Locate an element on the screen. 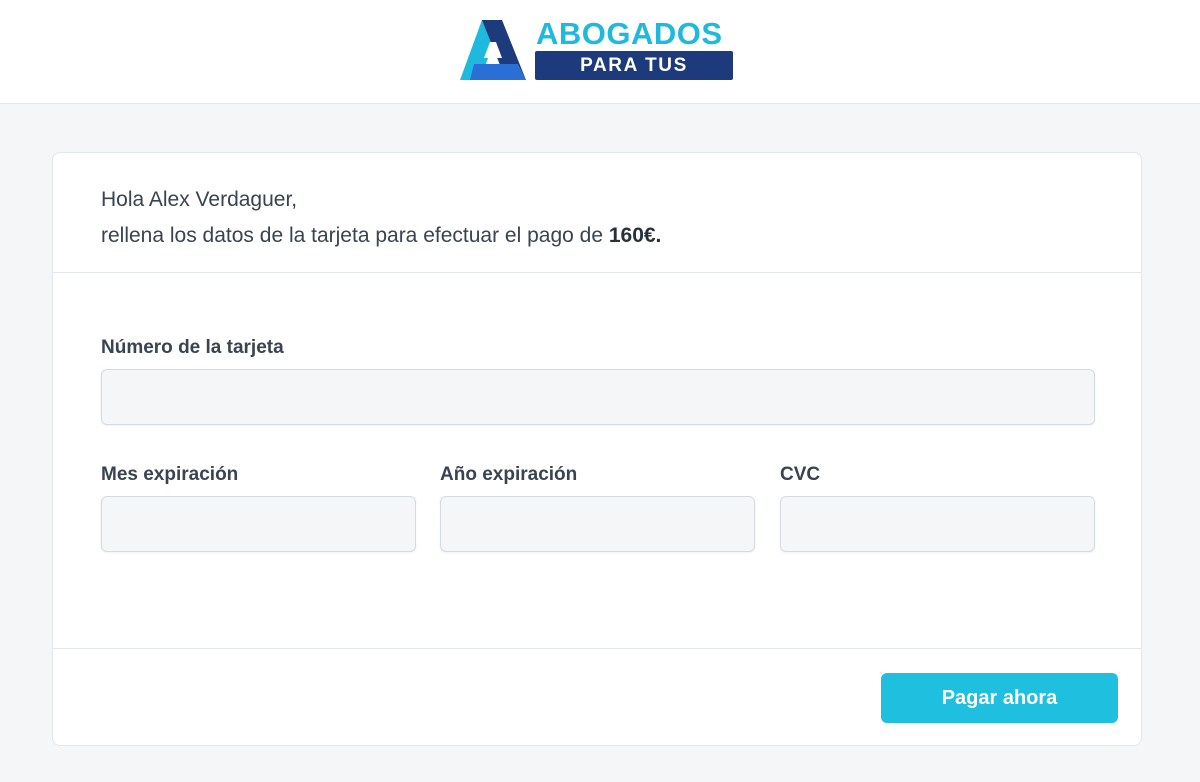 Image resolution: width=1200 pixels, height=782 pixels. card-number-input is located at coordinates (598, 397).